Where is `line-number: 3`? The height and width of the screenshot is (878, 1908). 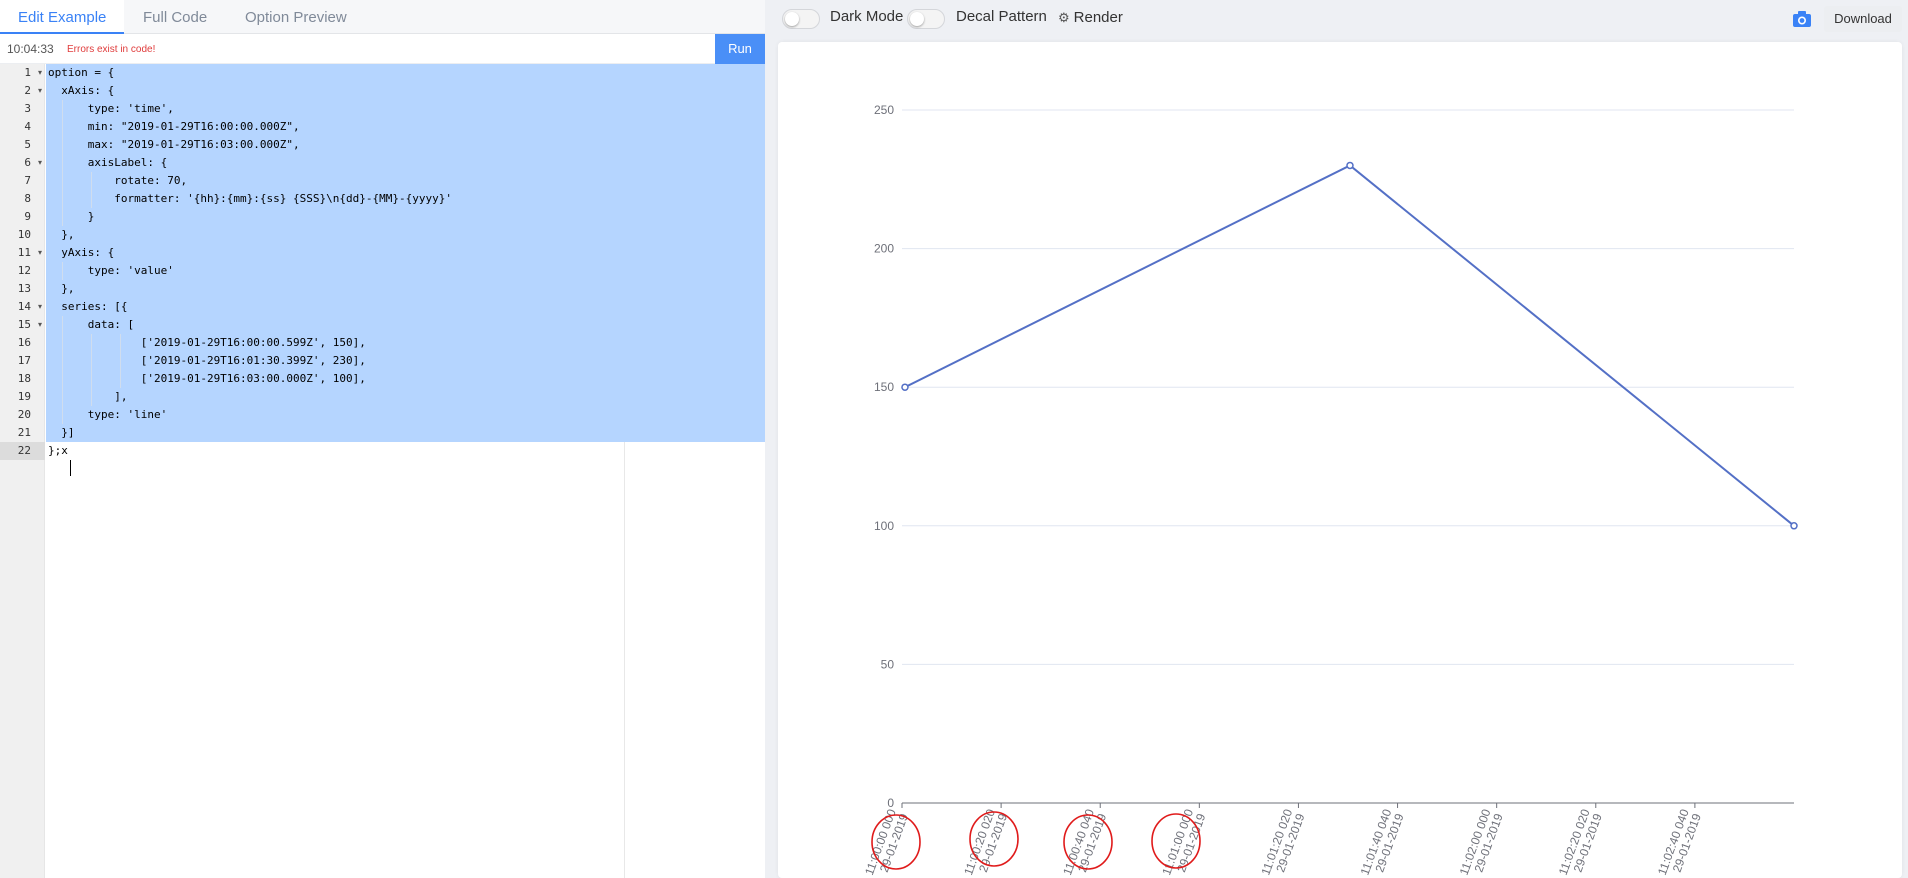
line-number: 3 is located at coordinates (27, 108).